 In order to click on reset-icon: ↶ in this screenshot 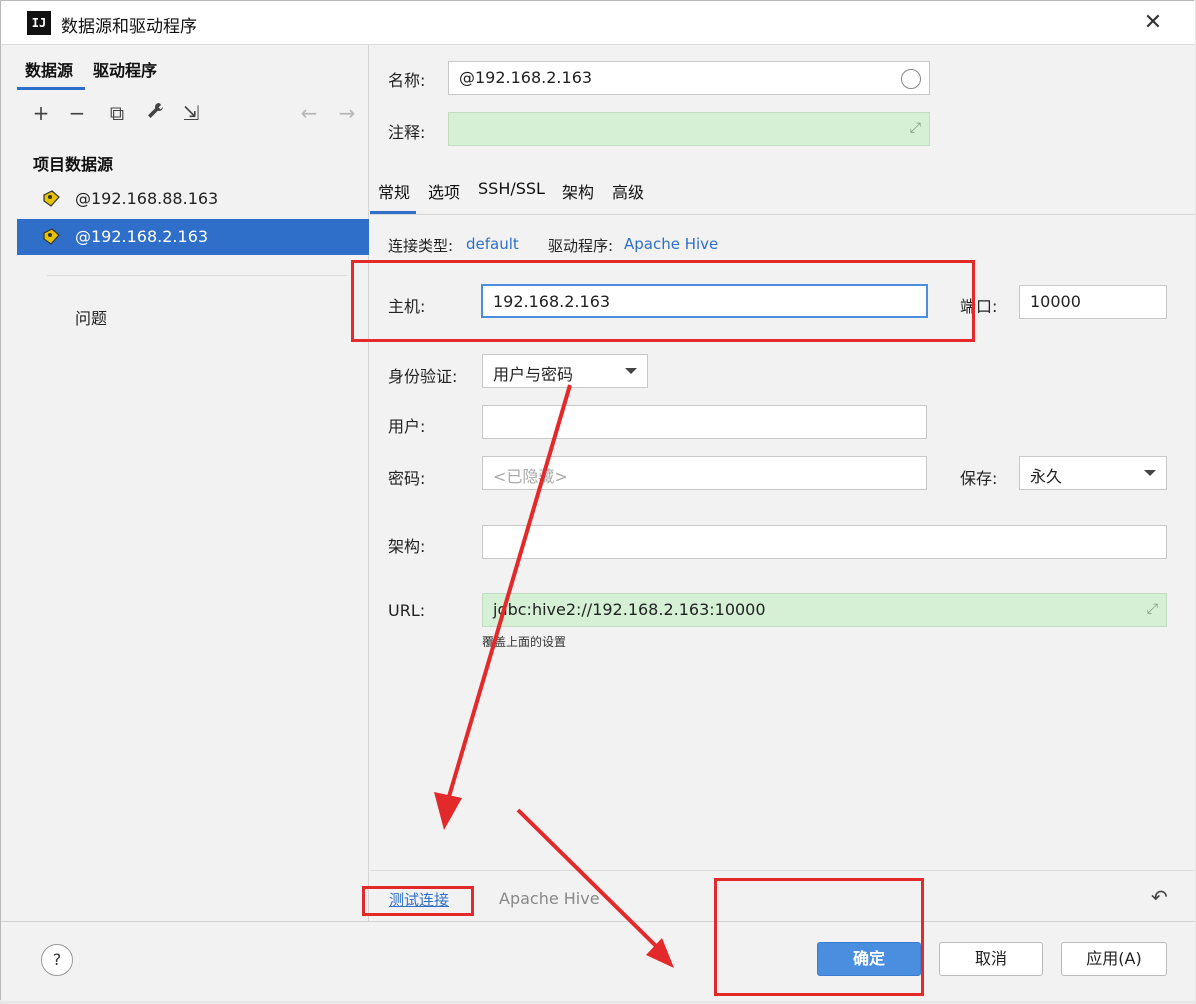, I will do `click(1159, 897)`.